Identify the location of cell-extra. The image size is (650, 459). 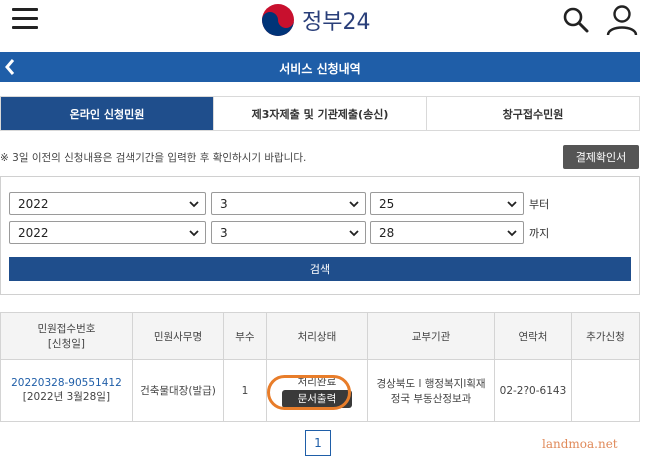
(605, 390).